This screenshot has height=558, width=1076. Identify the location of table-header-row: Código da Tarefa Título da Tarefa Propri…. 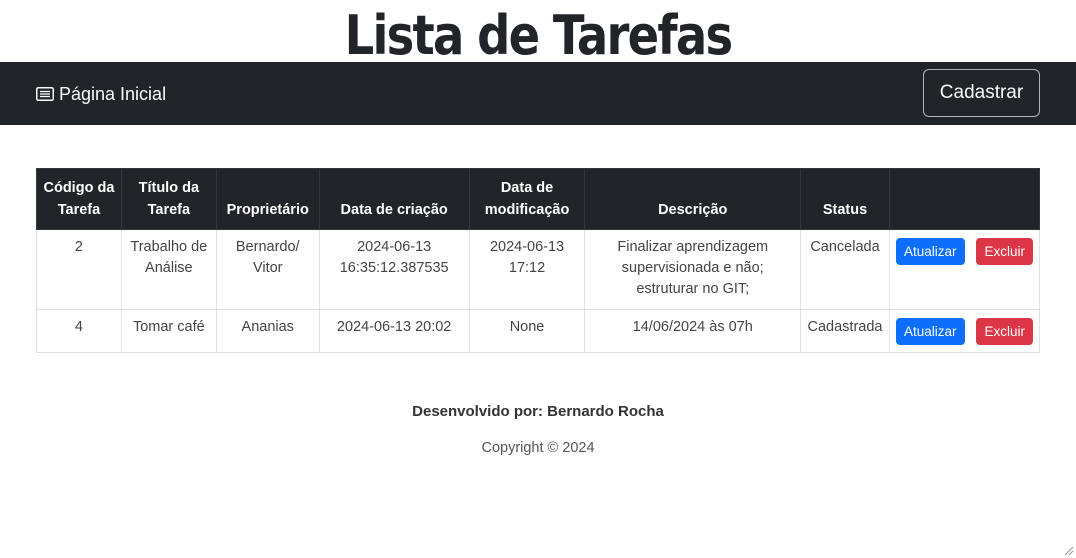
(538, 199).